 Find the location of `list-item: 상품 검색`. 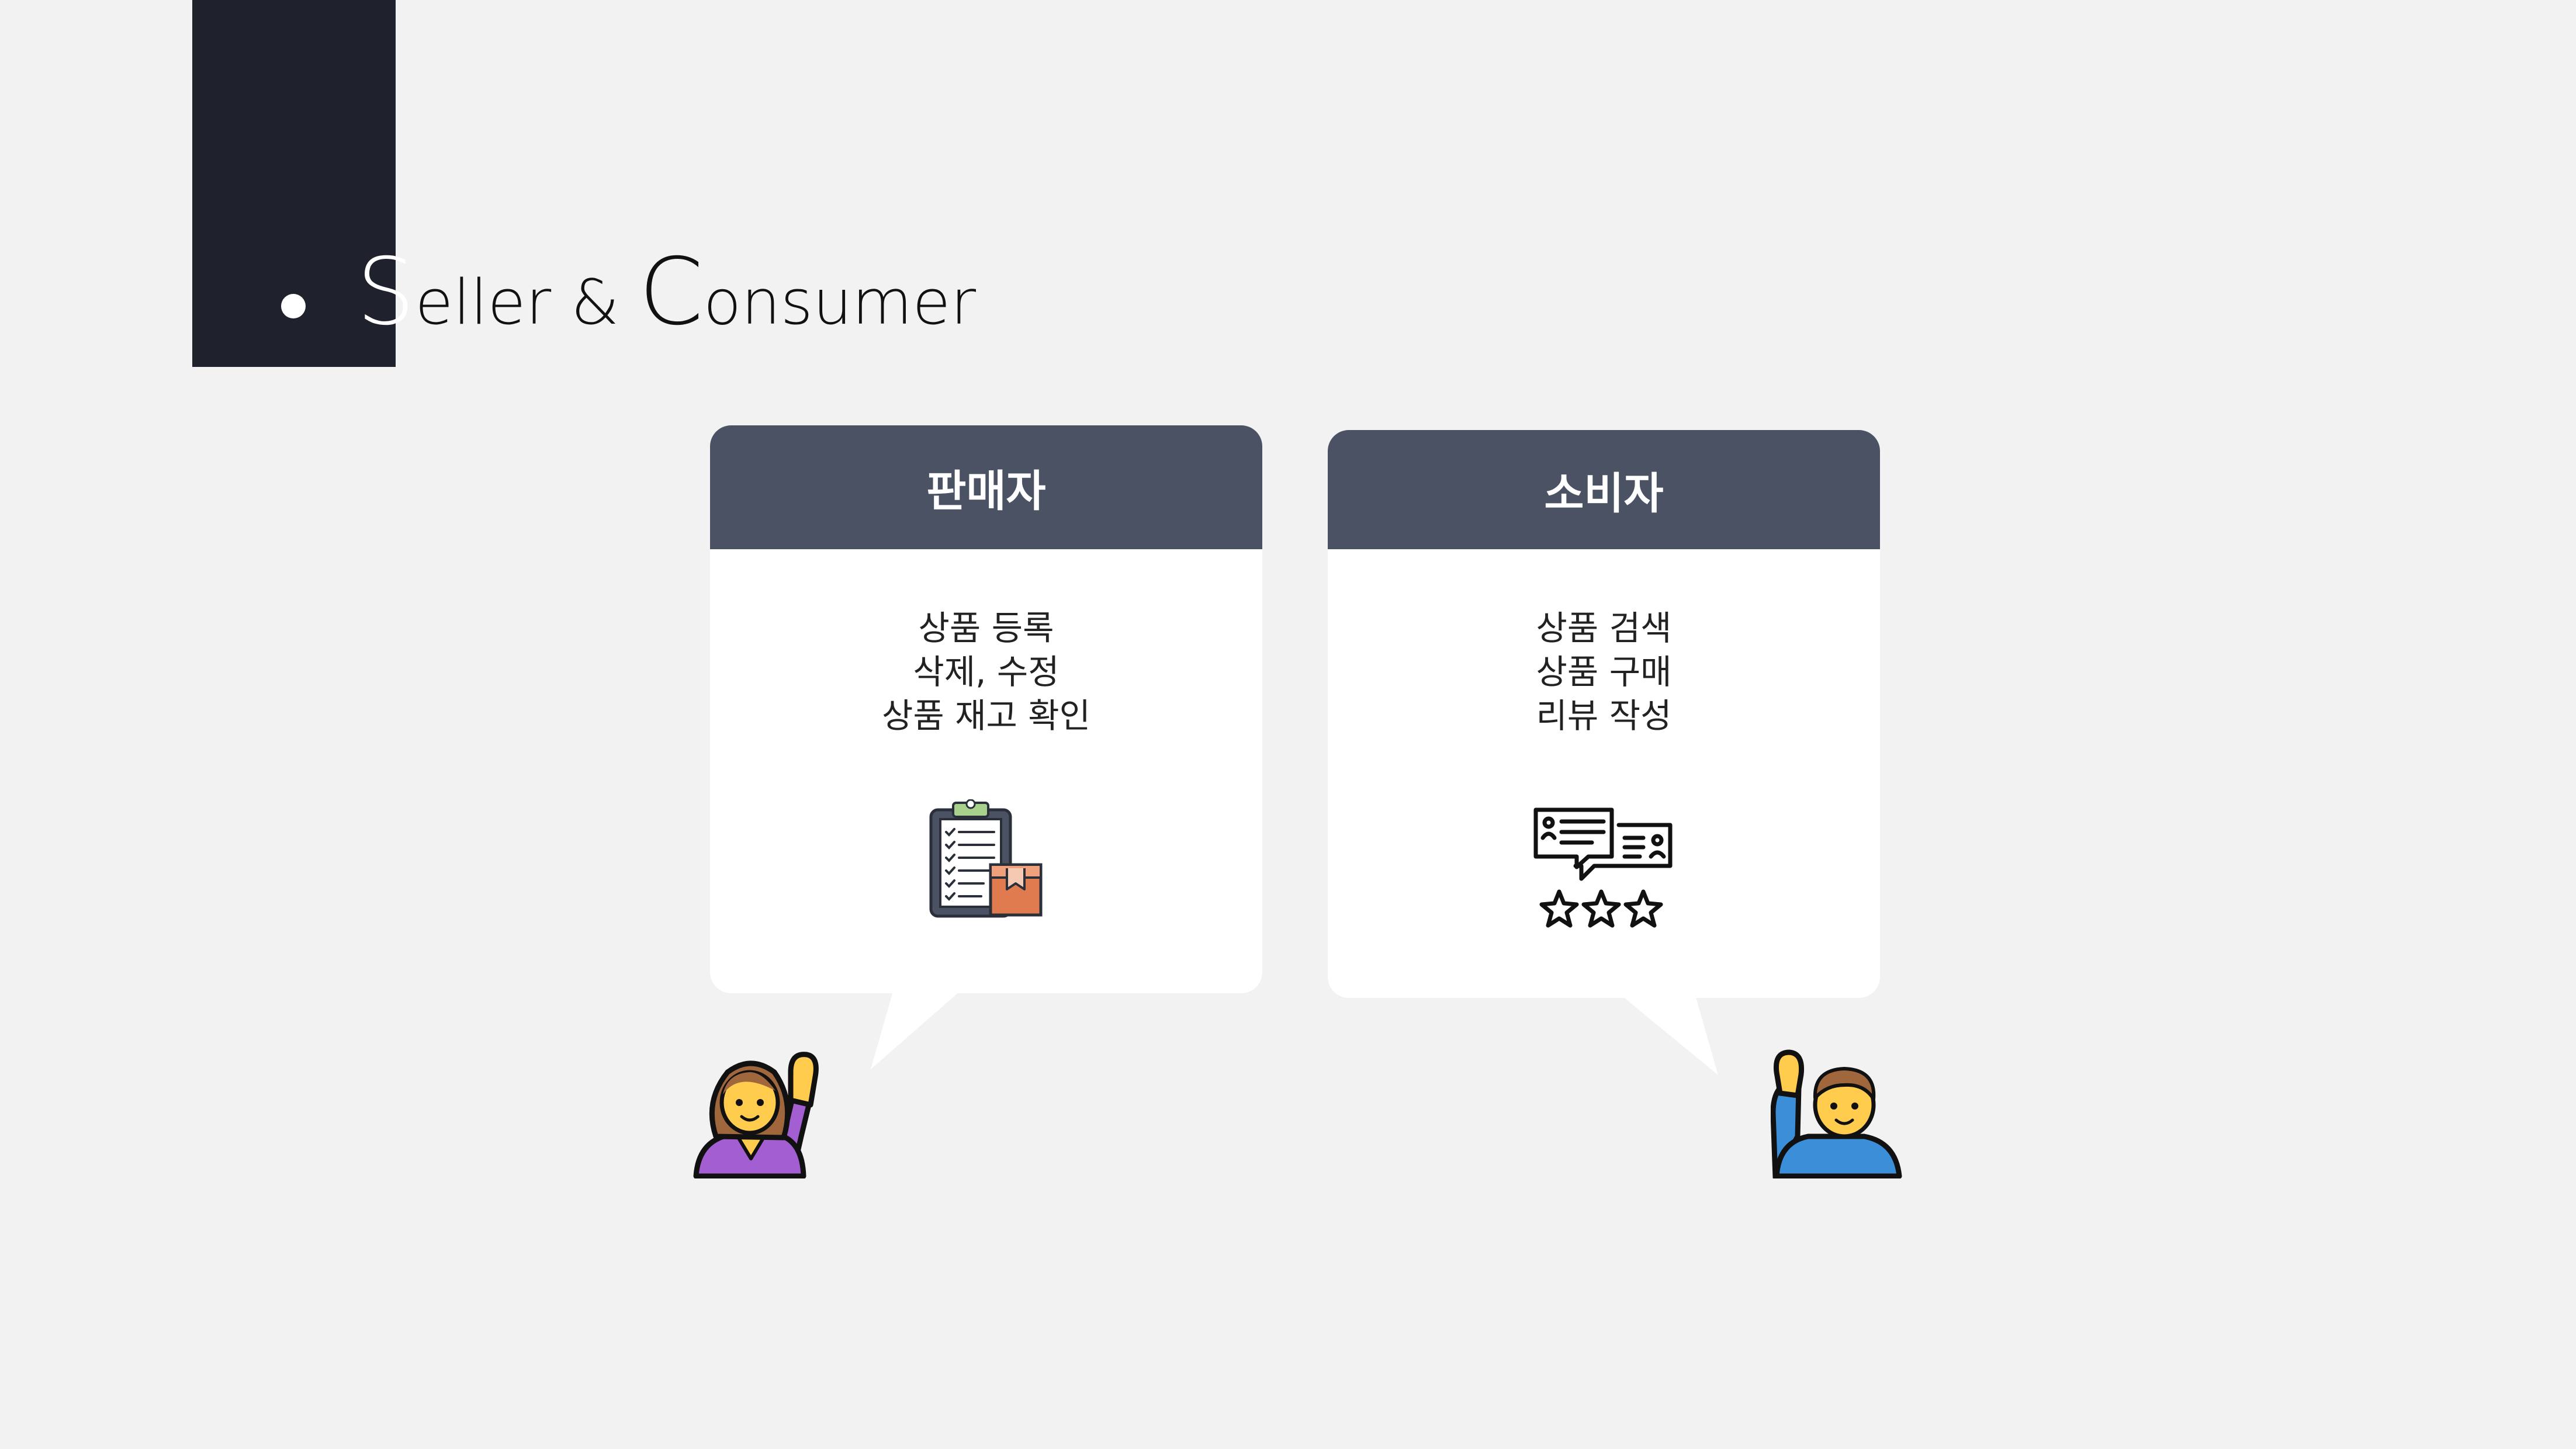

list-item: 상품 검색 is located at coordinates (1604, 628).